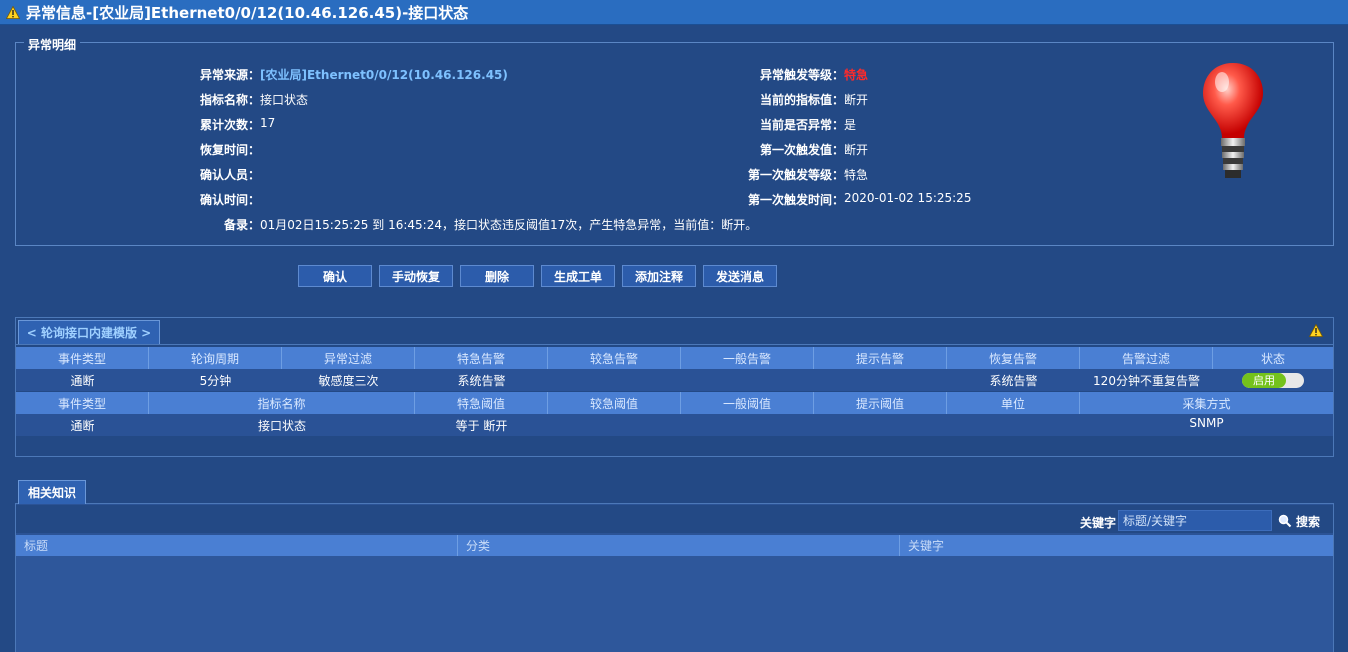 Image resolution: width=1348 pixels, height=652 pixels. I want to click on field-label: 异常触发等级：, so click(801, 75).